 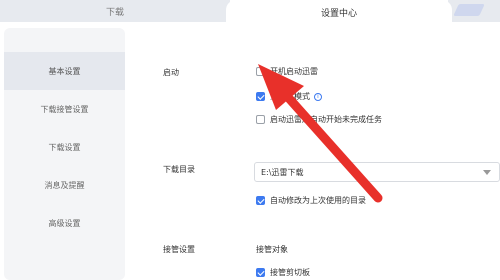 What do you see at coordinates (272, 249) in the screenshot?
I see `takeover-target-label: 接管对象` at bounding box center [272, 249].